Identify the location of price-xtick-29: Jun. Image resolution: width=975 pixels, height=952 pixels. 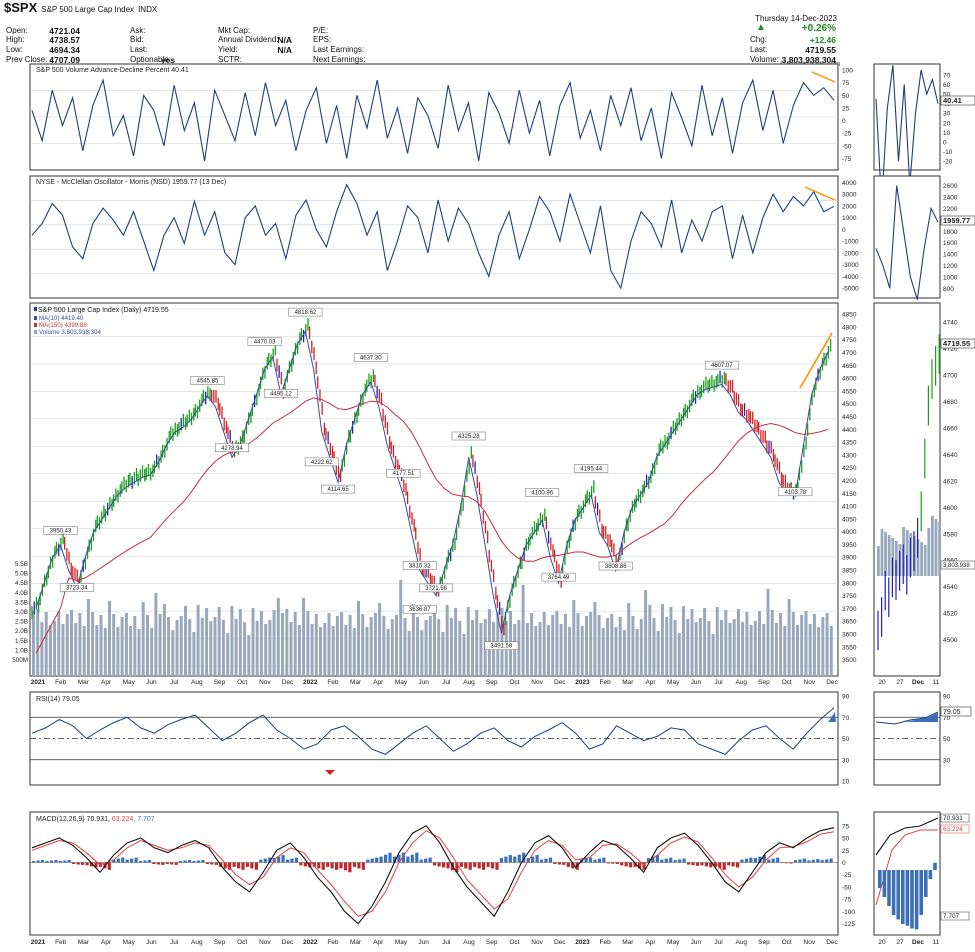
(696, 682).